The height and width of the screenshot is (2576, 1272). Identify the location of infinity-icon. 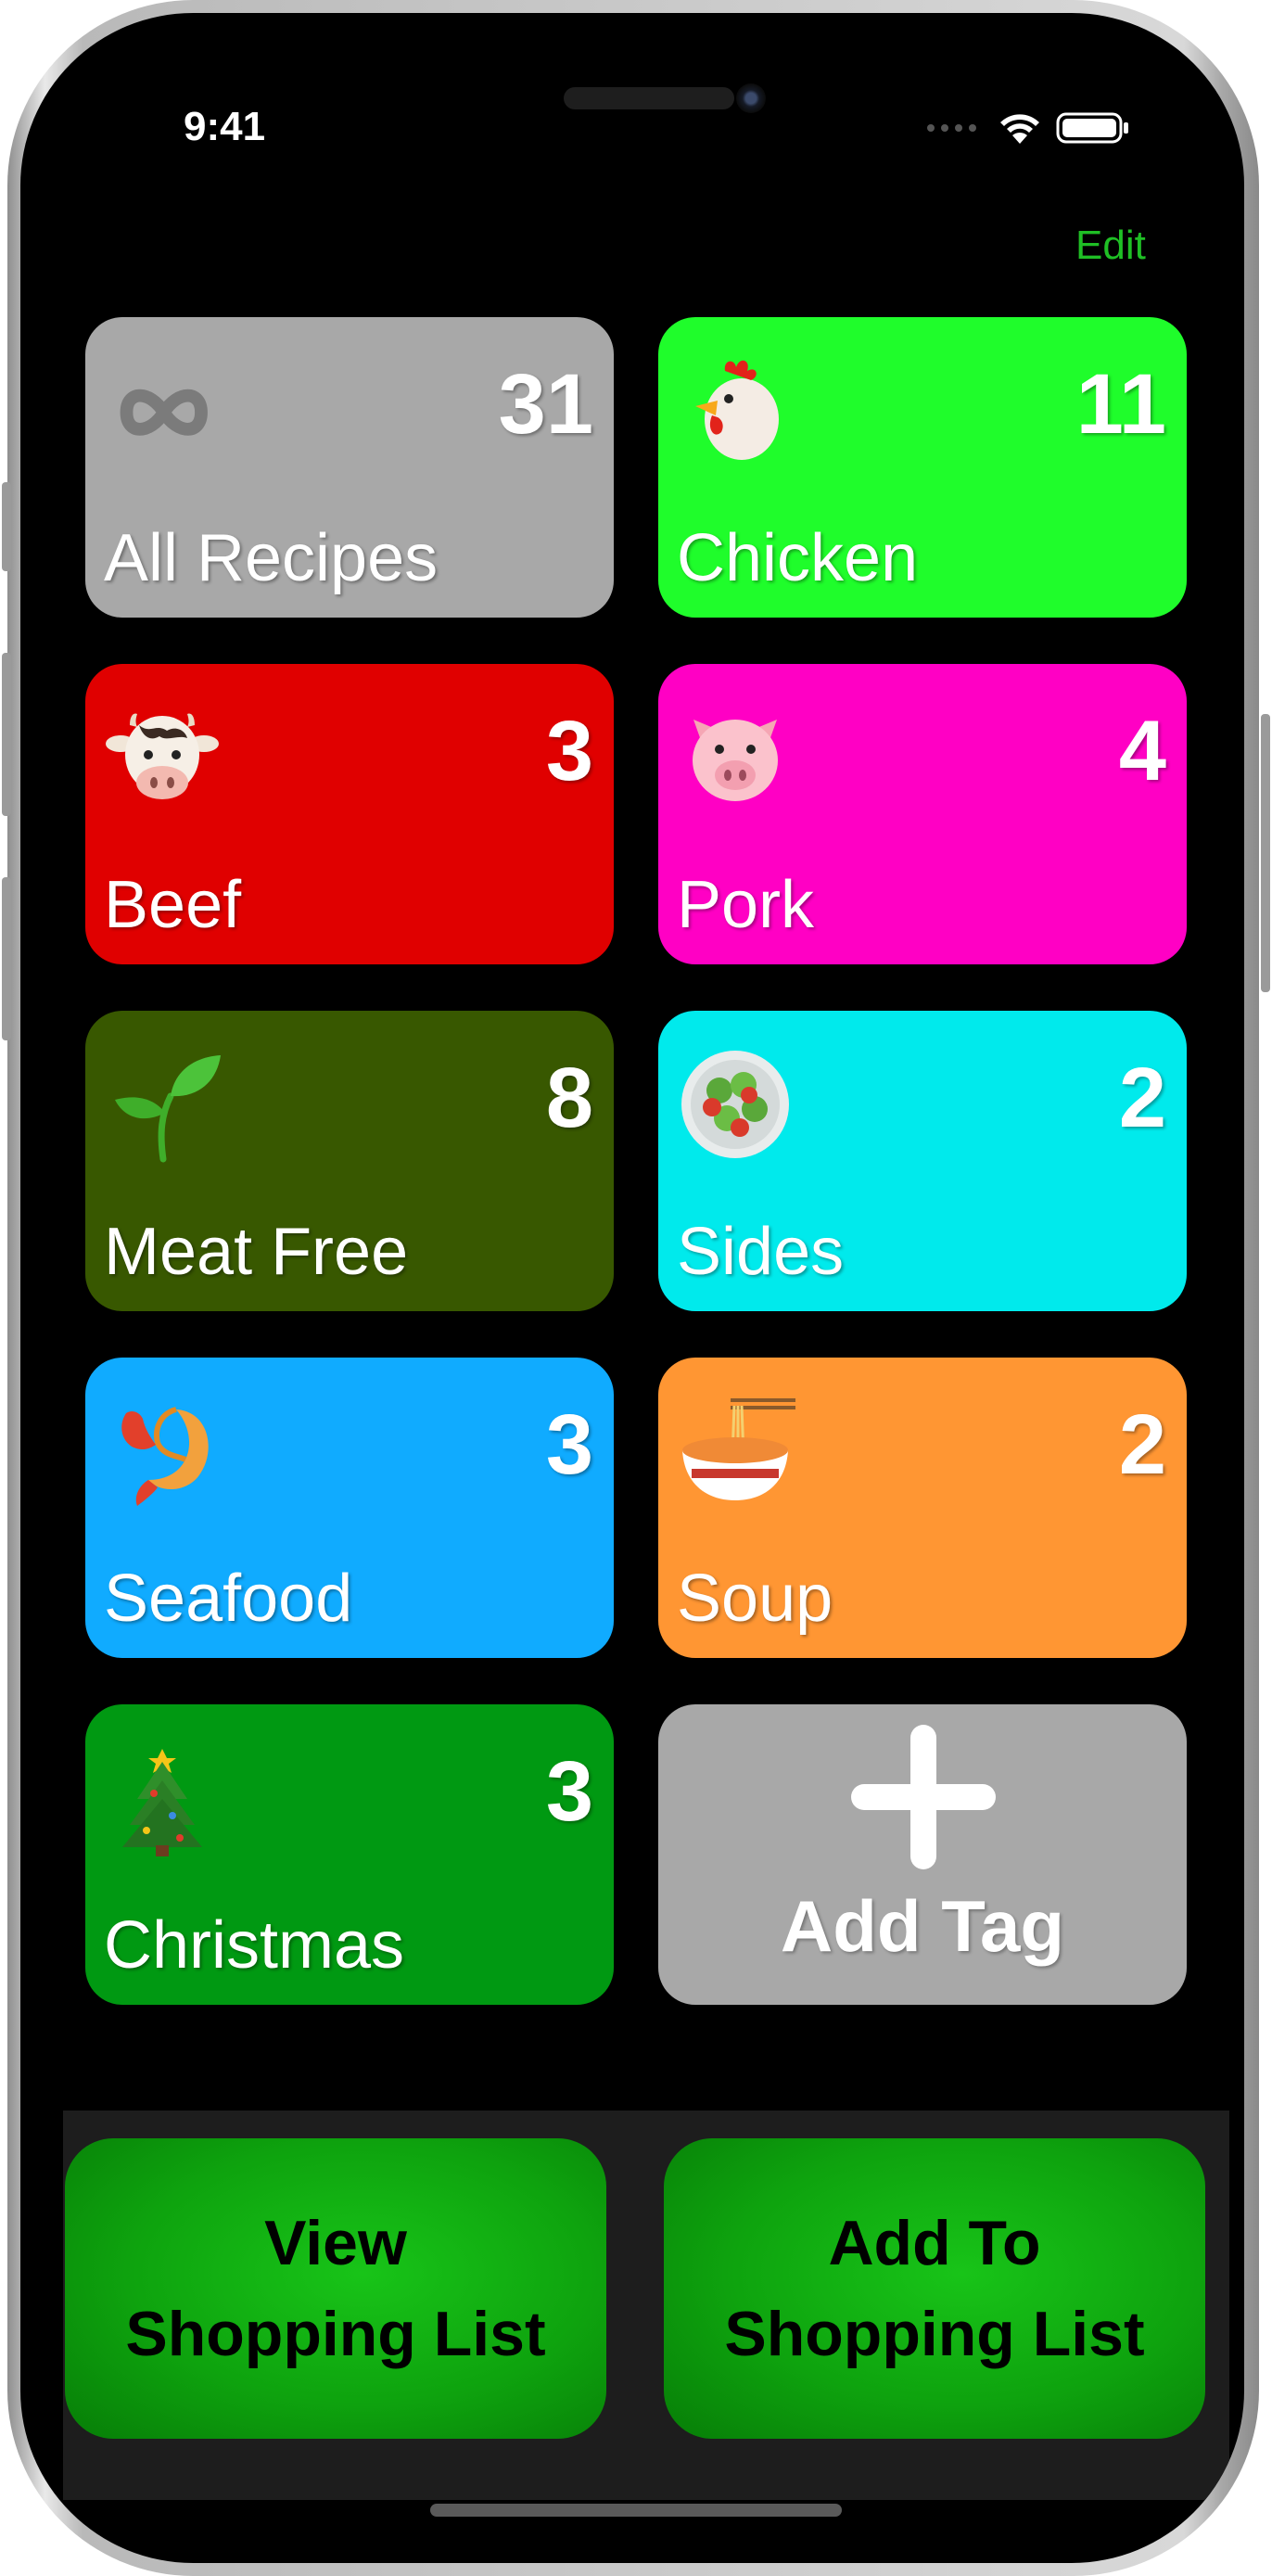
(164, 413).